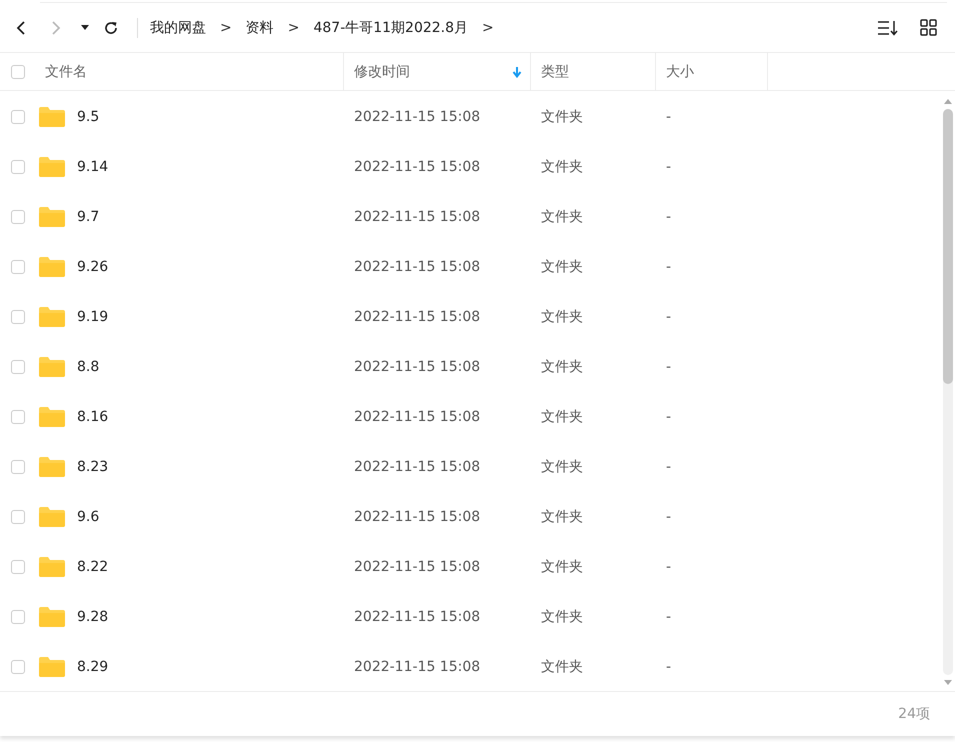 The height and width of the screenshot is (742, 955). I want to click on breadcrumb-item: 487-牛哥11期2022.8月, so click(390, 27).